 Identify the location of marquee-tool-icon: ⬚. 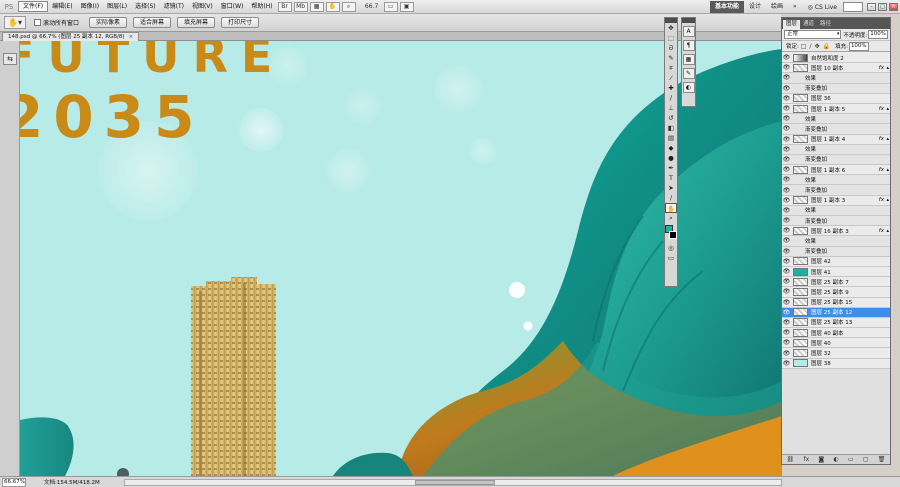
(671, 38).